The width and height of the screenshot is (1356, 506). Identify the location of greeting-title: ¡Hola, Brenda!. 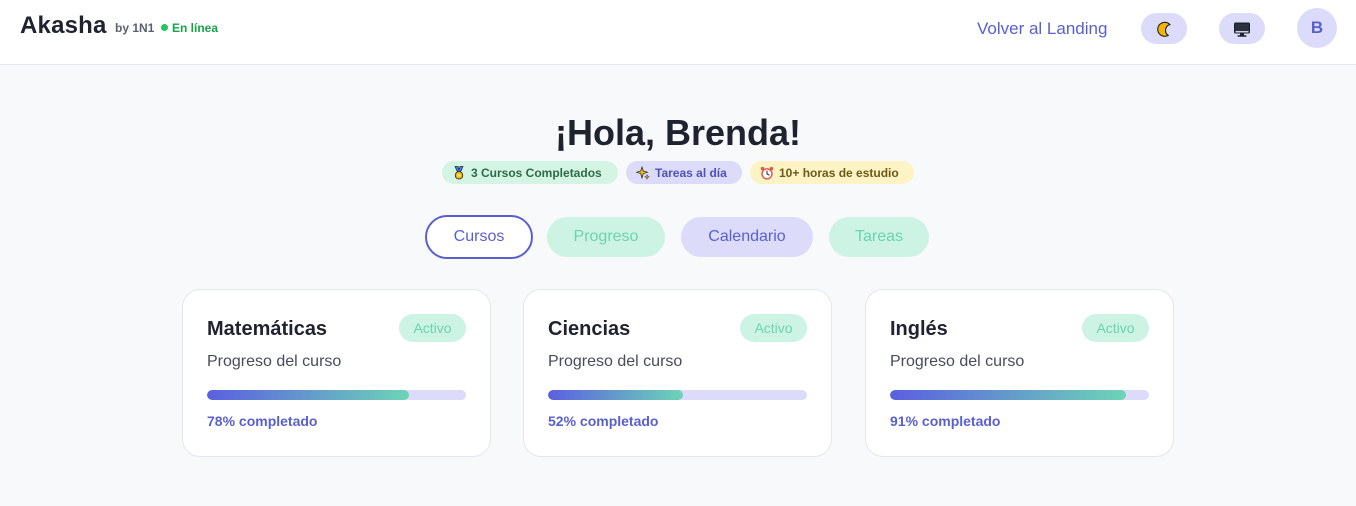
(678, 132).